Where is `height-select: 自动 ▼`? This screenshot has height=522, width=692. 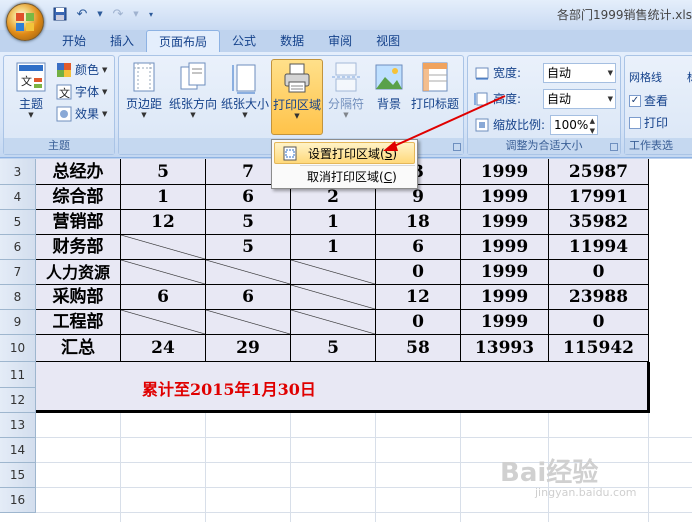 height-select: 自动 ▼ is located at coordinates (579, 99).